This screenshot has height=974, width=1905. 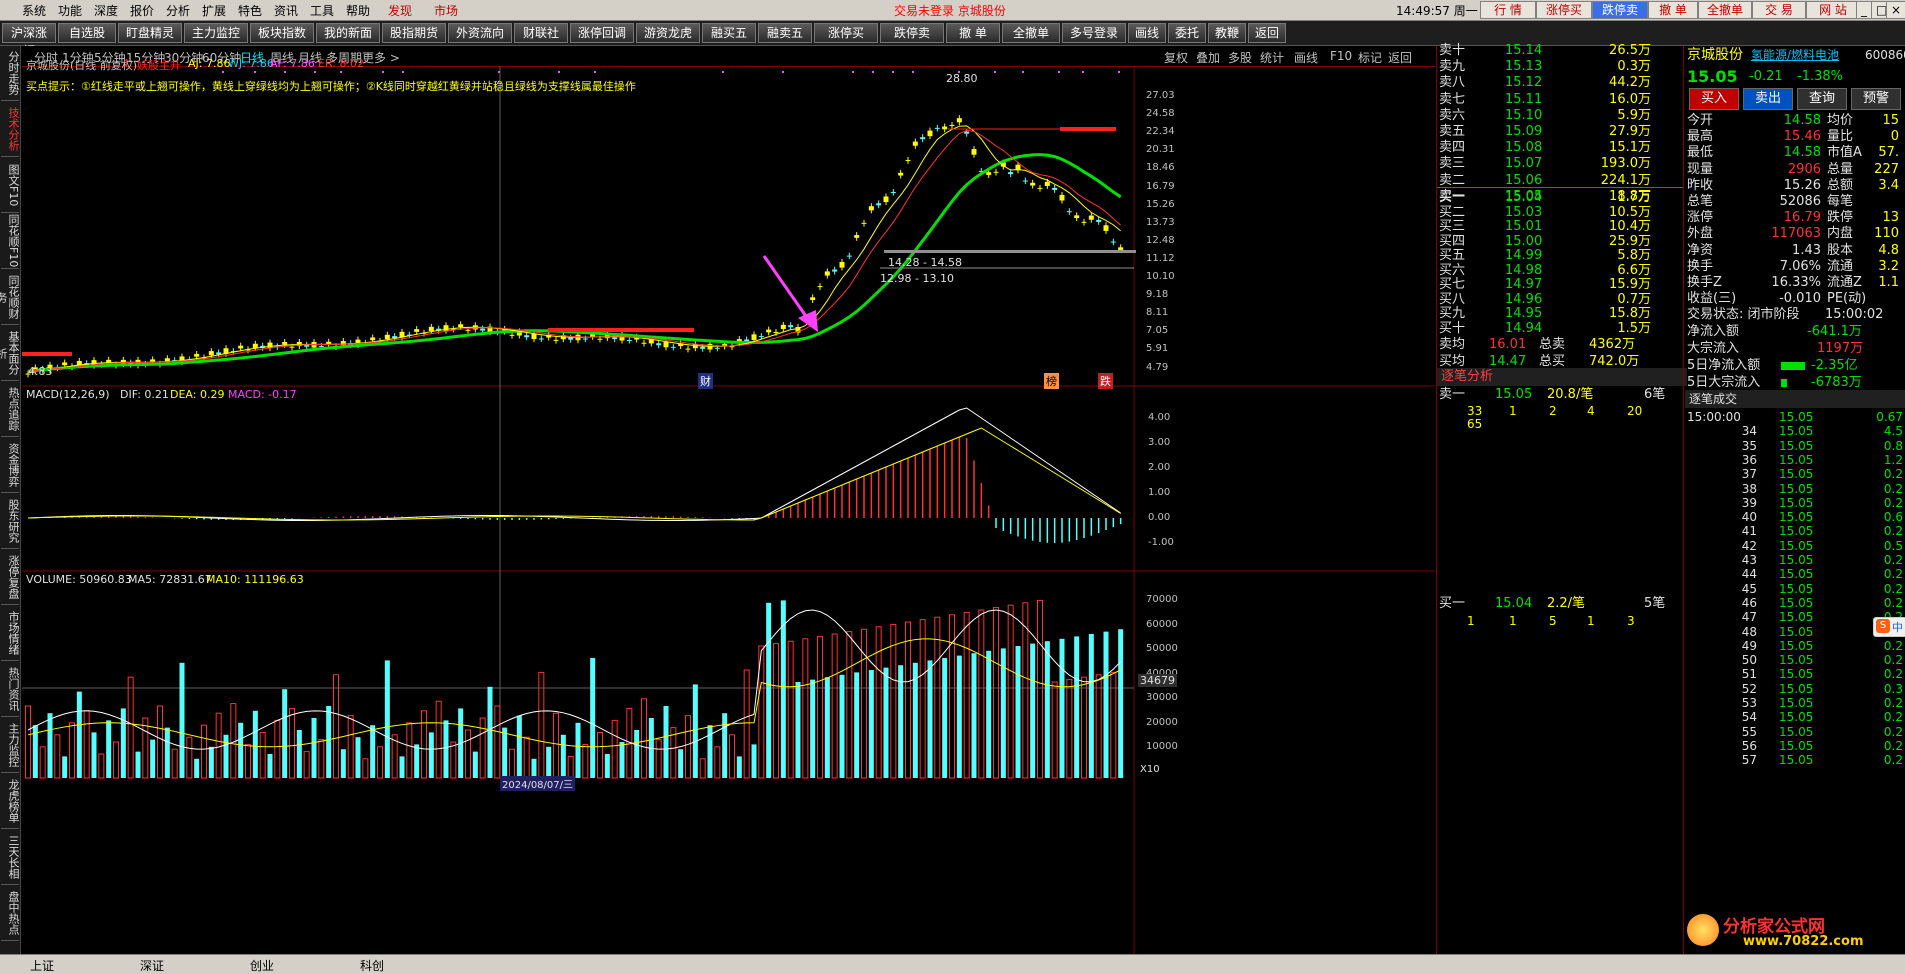 I want to click on event-bang-badge: 榜, so click(x=1051, y=381).